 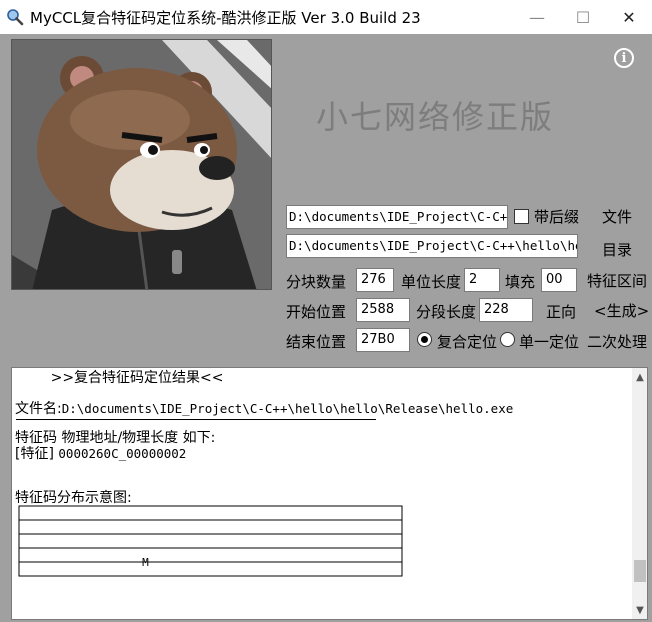 What do you see at coordinates (639, 493) in the screenshot?
I see `result-scrollbar: ▲ ▼` at bounding box center [639, 493].